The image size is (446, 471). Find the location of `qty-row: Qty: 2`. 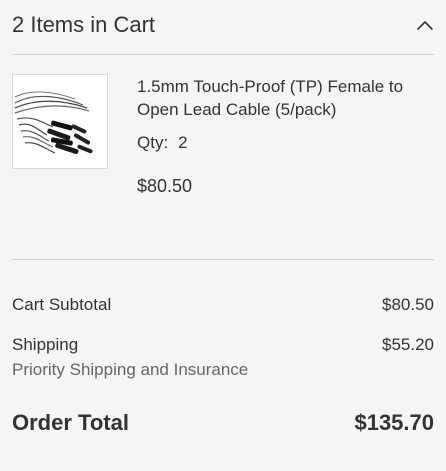

qty-row: Qty: 2 is located at coordinates (162, 143).